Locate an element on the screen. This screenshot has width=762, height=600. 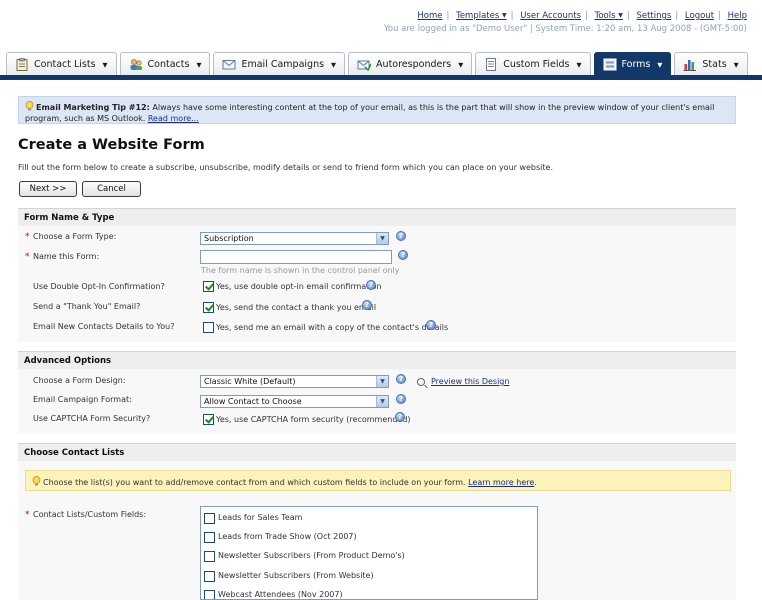
form-icon is located at coordinates (609, 64).